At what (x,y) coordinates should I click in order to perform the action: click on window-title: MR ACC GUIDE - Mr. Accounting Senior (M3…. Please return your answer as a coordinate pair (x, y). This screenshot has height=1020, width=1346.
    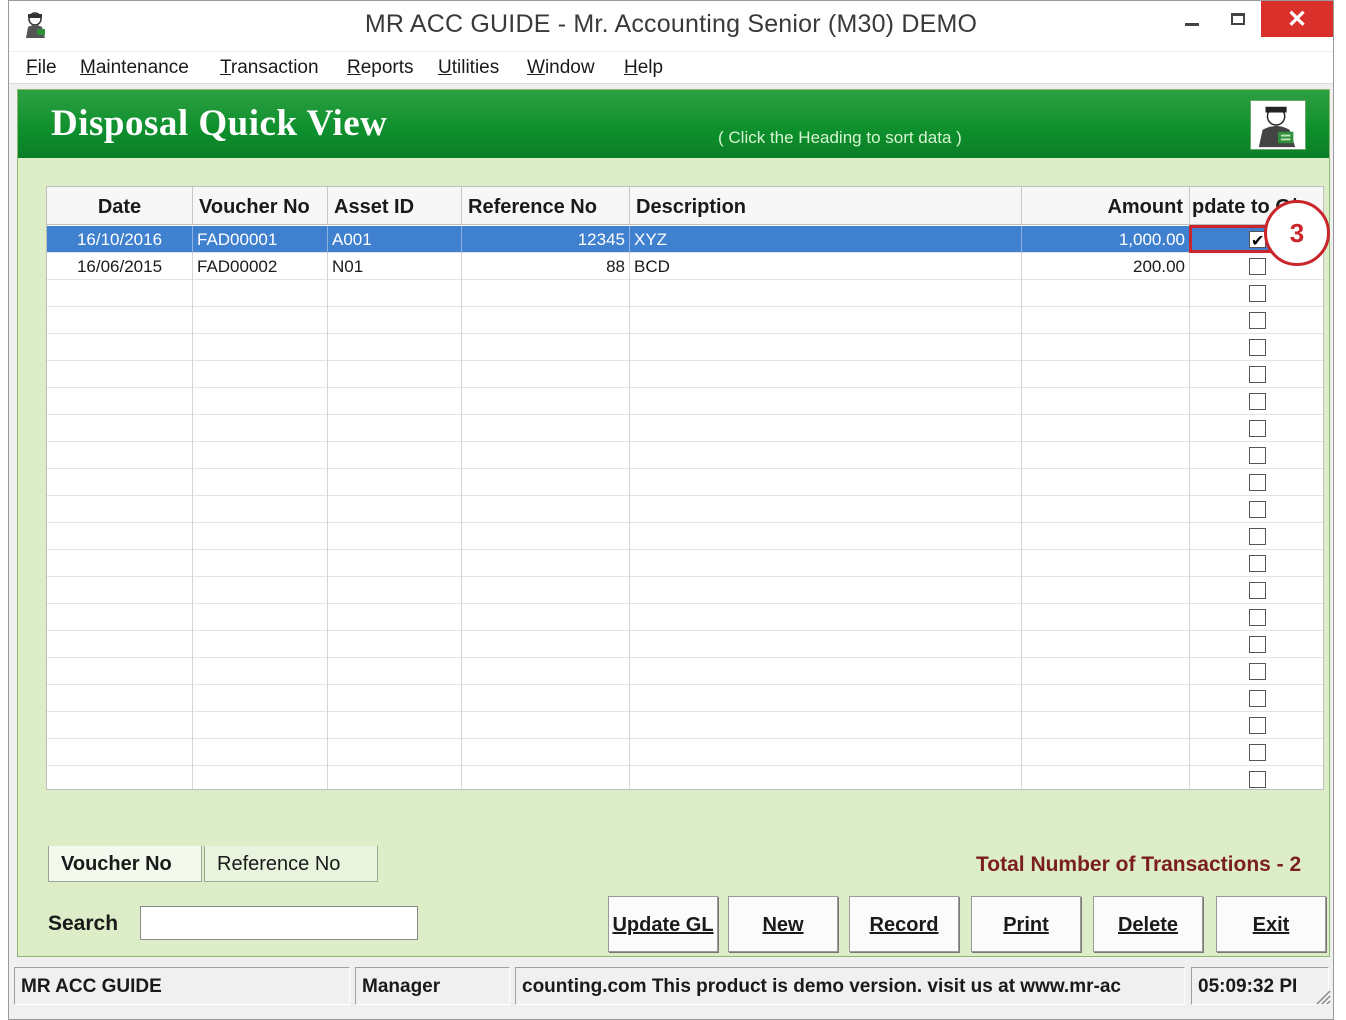
    Looking at the image, I should click on (671, 24).